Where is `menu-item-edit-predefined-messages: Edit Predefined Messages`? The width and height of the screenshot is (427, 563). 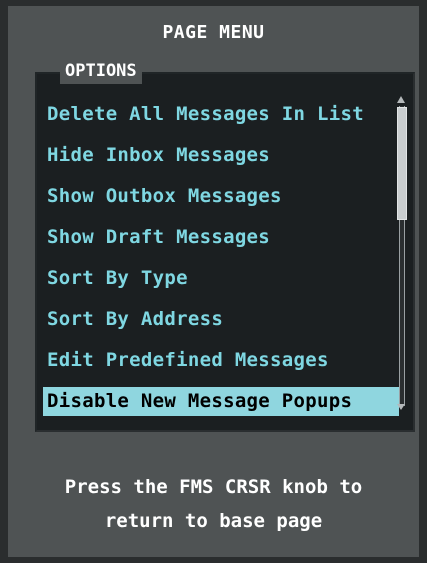 menu-item-edit-predefined-messages: Edit Predefined Messages is located at coordinates (221, 360).